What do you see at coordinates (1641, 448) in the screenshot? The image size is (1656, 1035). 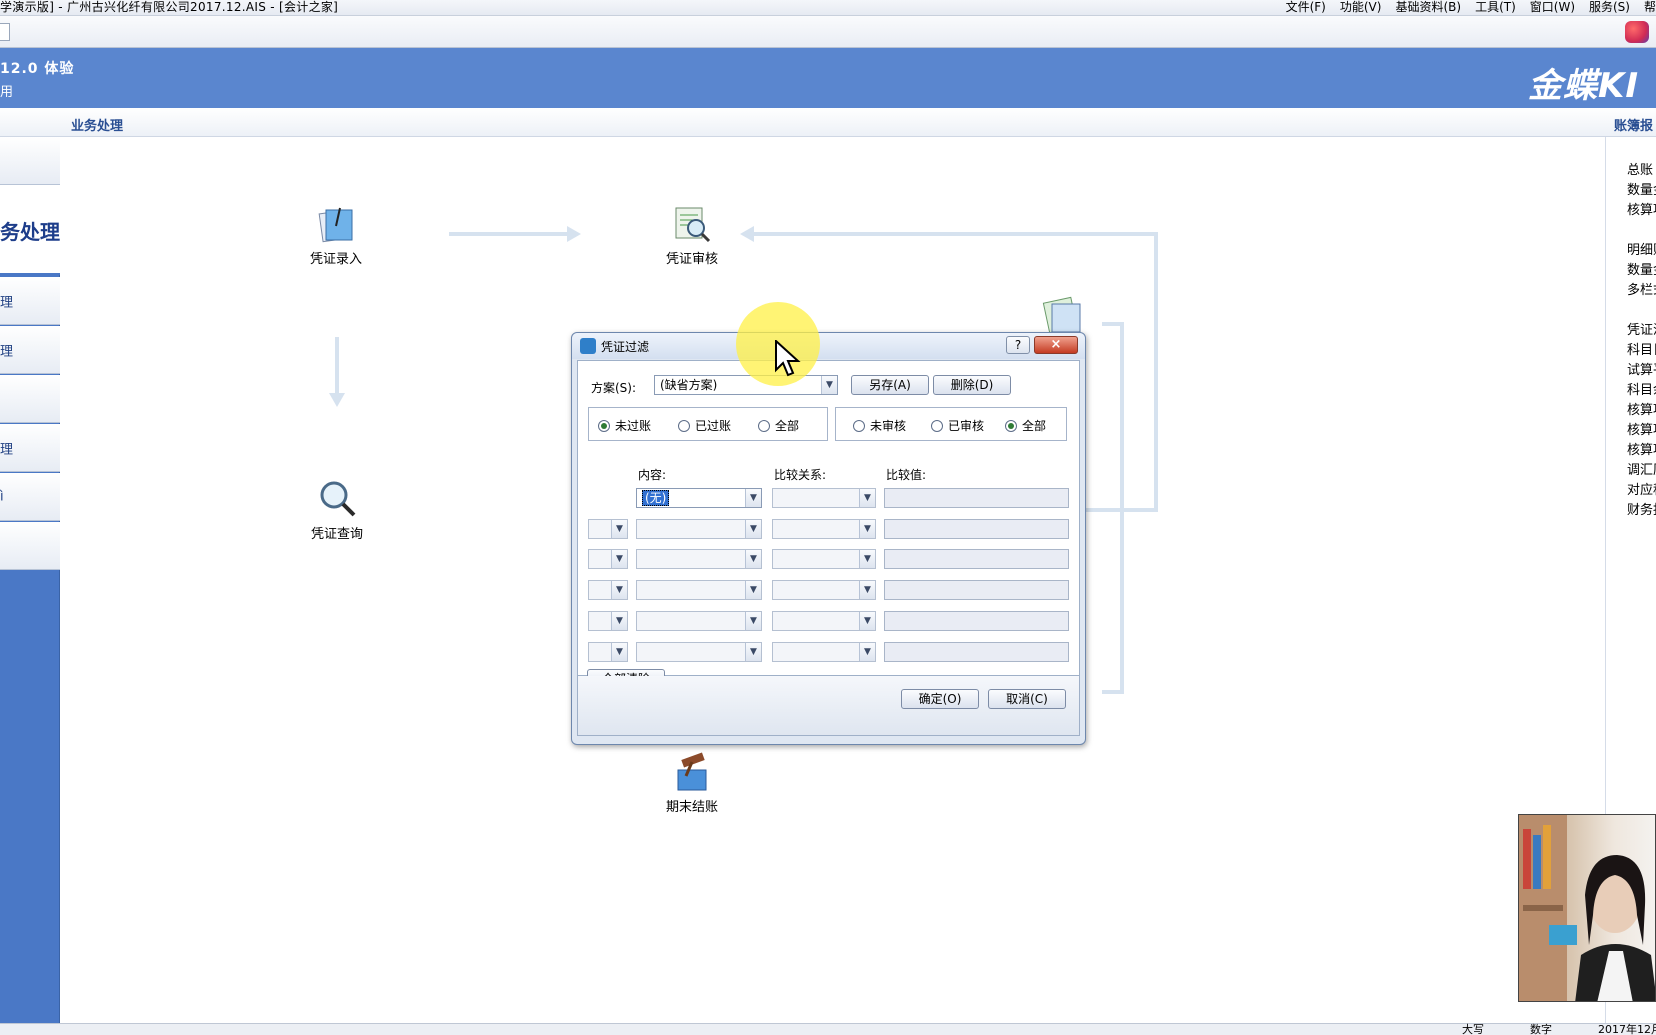 I see `report-link-13: 核算项` at bounding box center [1641, 448].